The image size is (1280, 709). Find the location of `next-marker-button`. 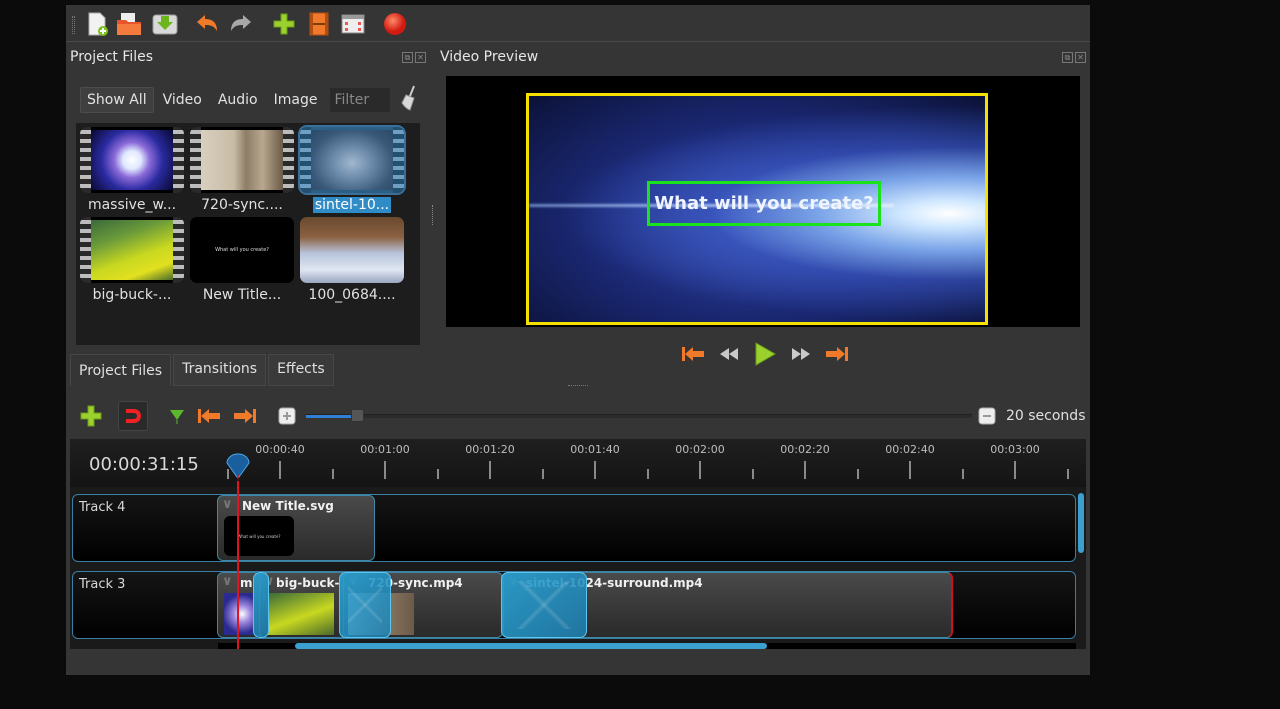

next-marker-button is located at coordinates (245, 416).